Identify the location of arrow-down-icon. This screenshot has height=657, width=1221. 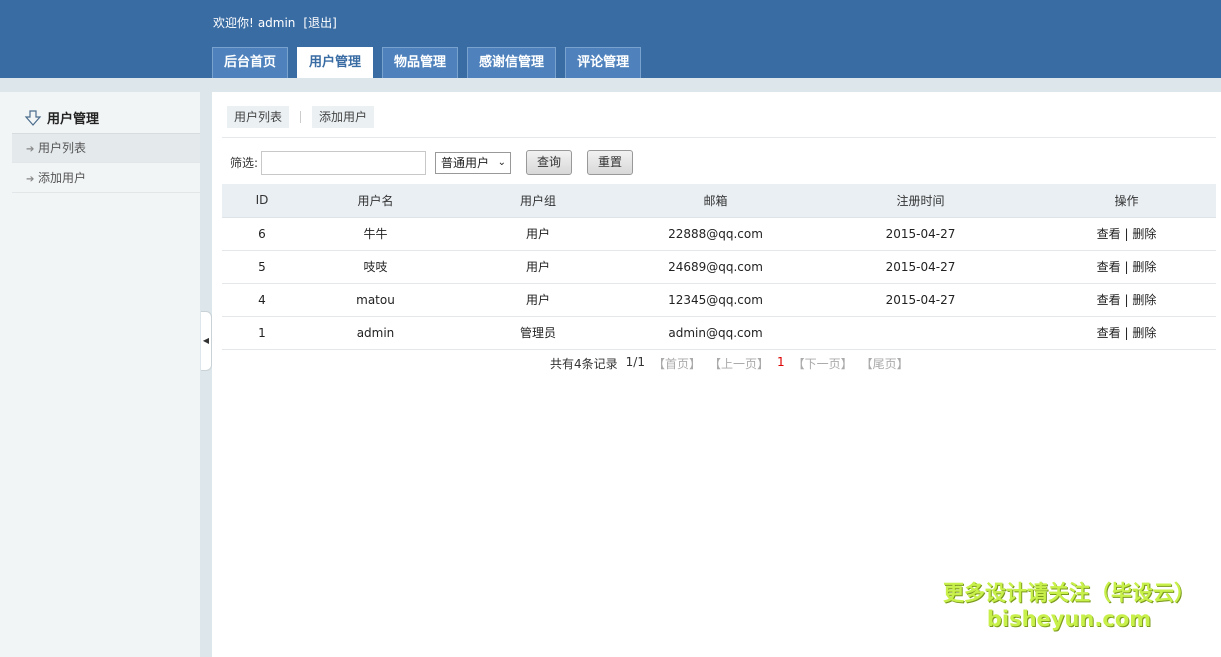
(33, 117).